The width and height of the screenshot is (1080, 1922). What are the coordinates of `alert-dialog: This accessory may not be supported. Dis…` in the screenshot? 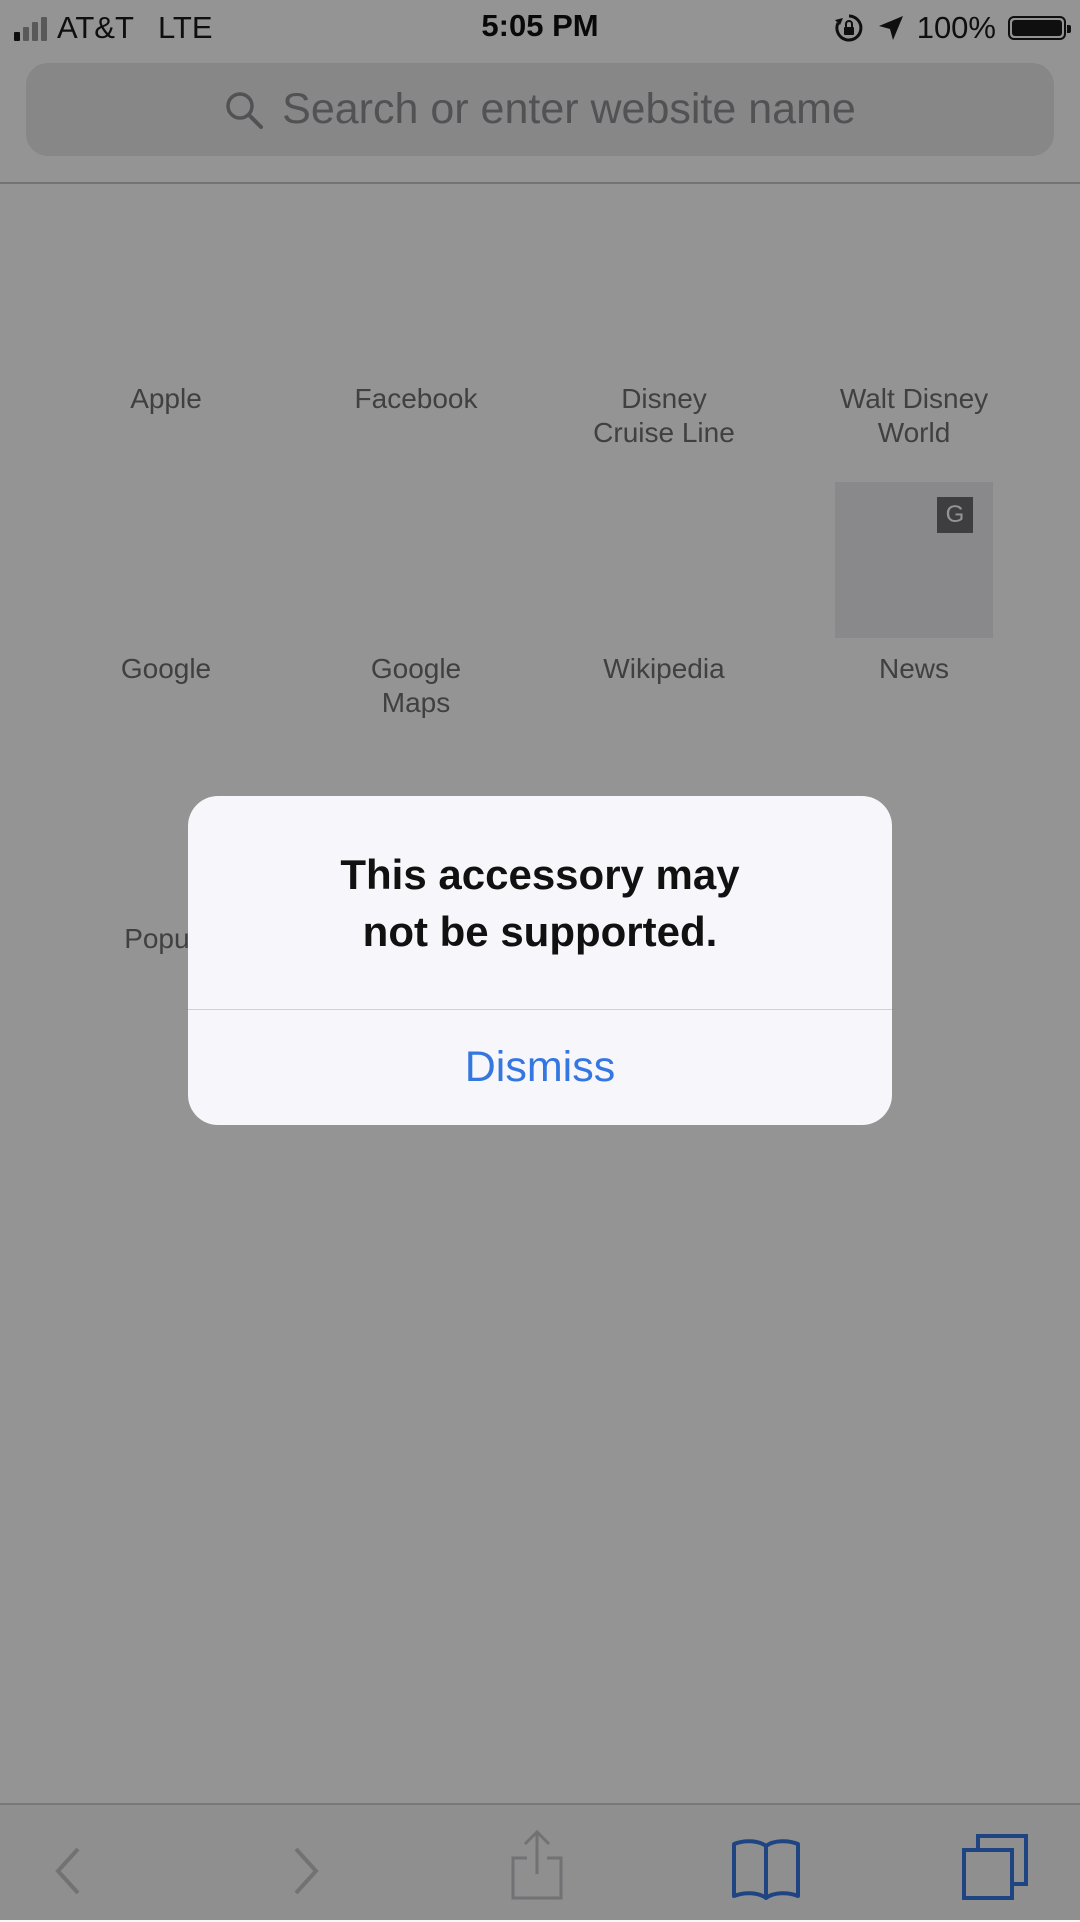 It's located at (540, 960).